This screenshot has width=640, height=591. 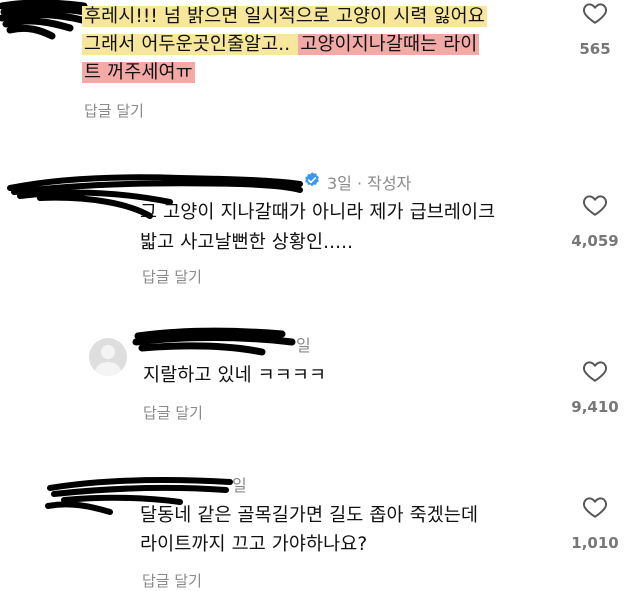 I want to click on comment-4-line-2: 라이트까지 끄고 가야하나요?, so click(x=254, y=544).